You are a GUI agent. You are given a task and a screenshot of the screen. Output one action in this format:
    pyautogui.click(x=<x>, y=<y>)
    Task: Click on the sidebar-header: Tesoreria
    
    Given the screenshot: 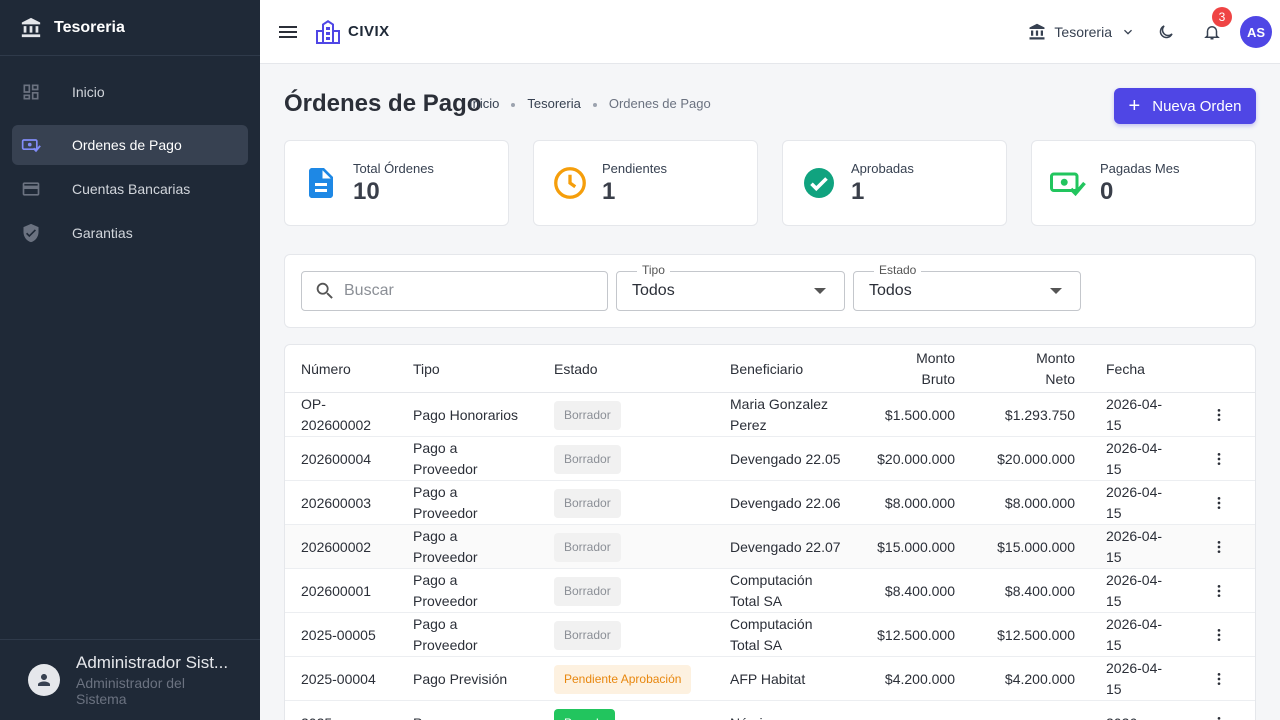 What is the action you would take?
    pyautogui.click(x=130, y=28)
    